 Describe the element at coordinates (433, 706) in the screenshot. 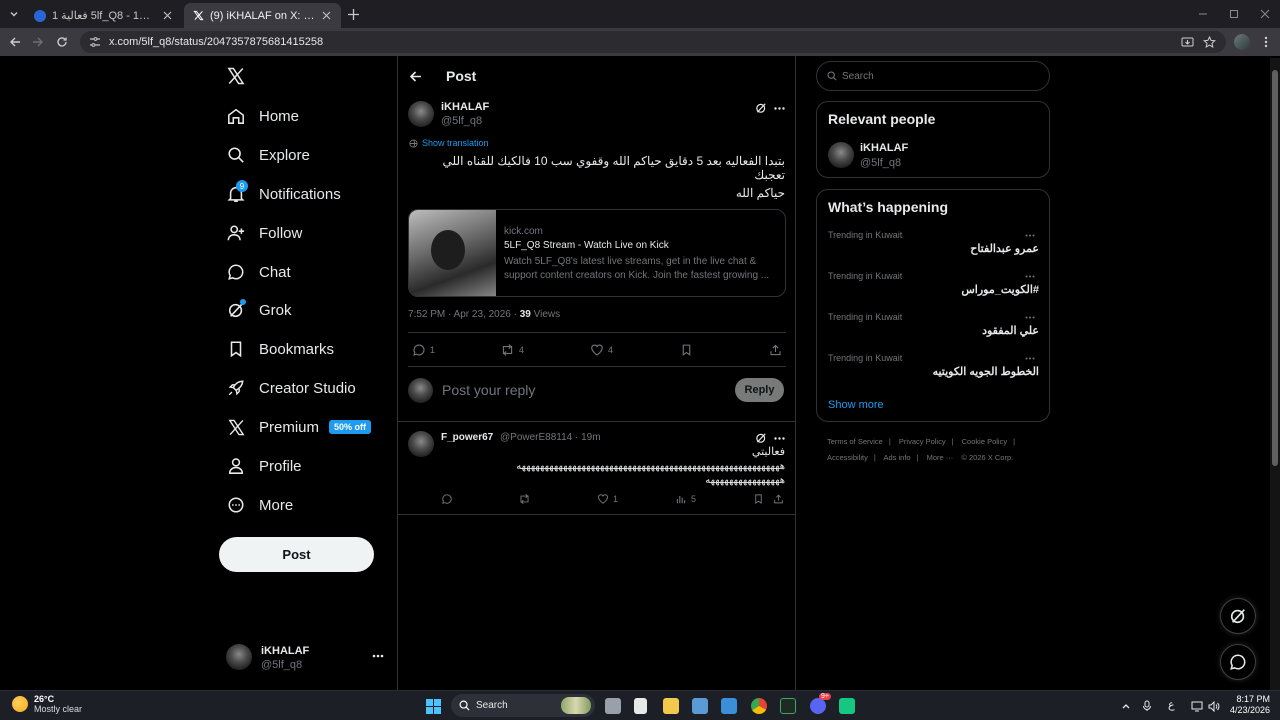

I see `windows-start-icon` at that location.